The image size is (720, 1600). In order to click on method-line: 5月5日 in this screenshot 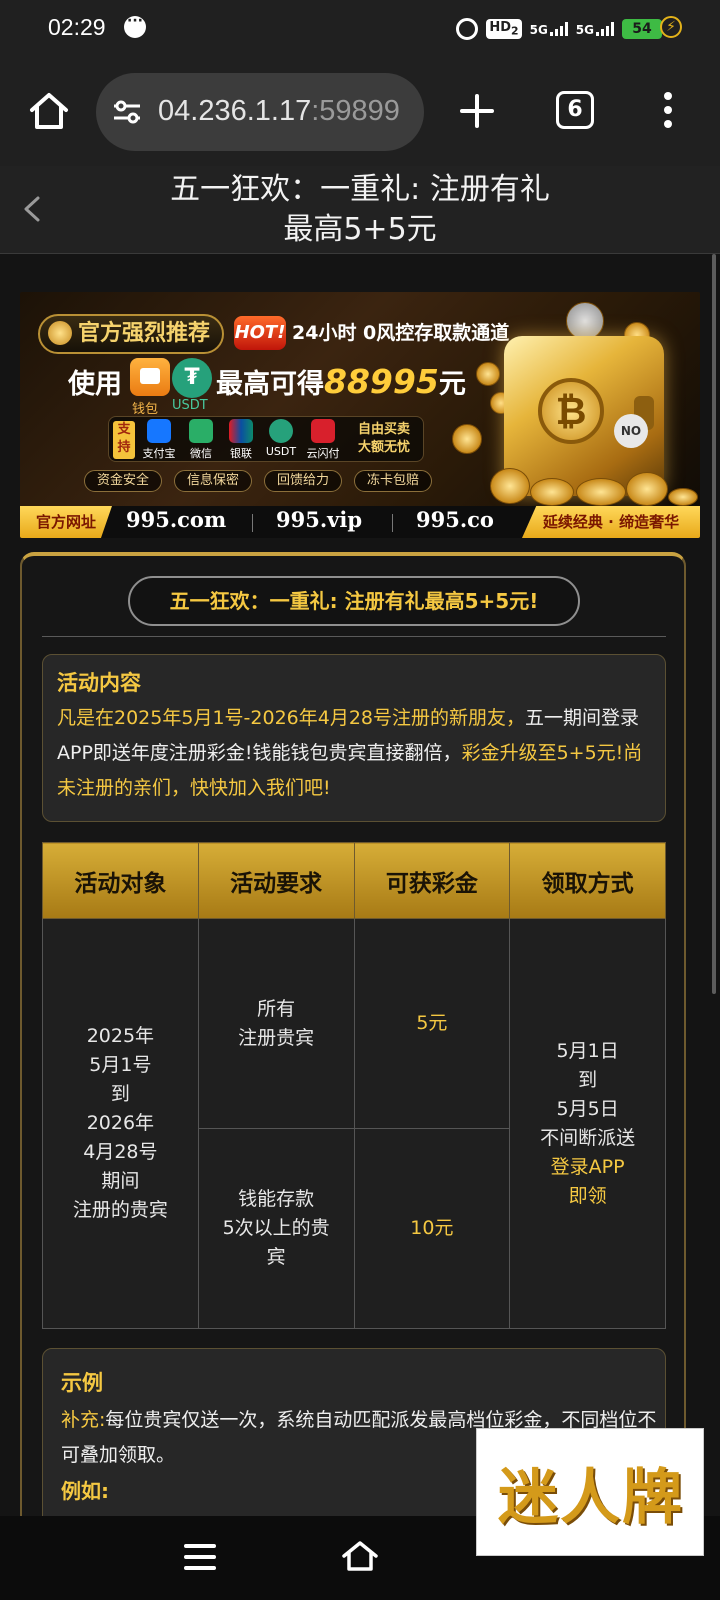, I will do `click(587, 1108)`.